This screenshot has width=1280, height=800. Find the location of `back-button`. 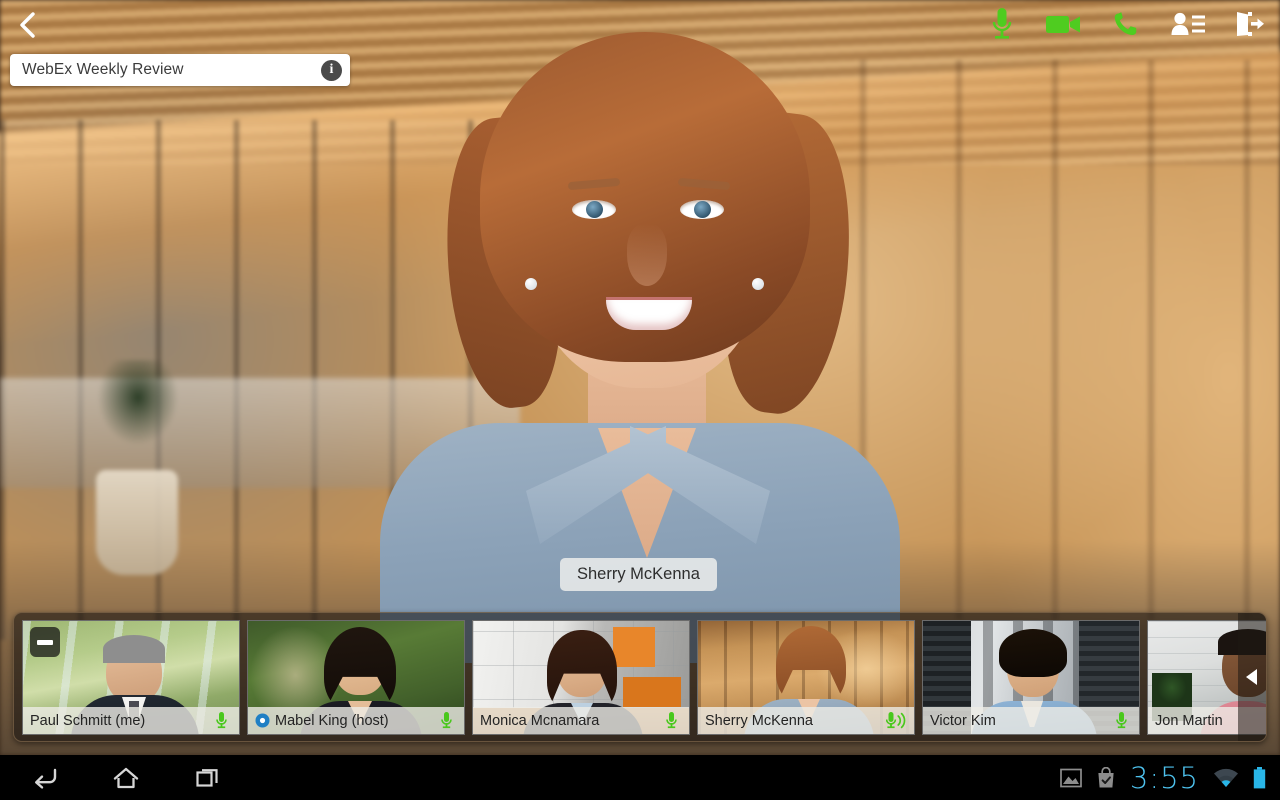

back-button is located at coordinates (27, 25).